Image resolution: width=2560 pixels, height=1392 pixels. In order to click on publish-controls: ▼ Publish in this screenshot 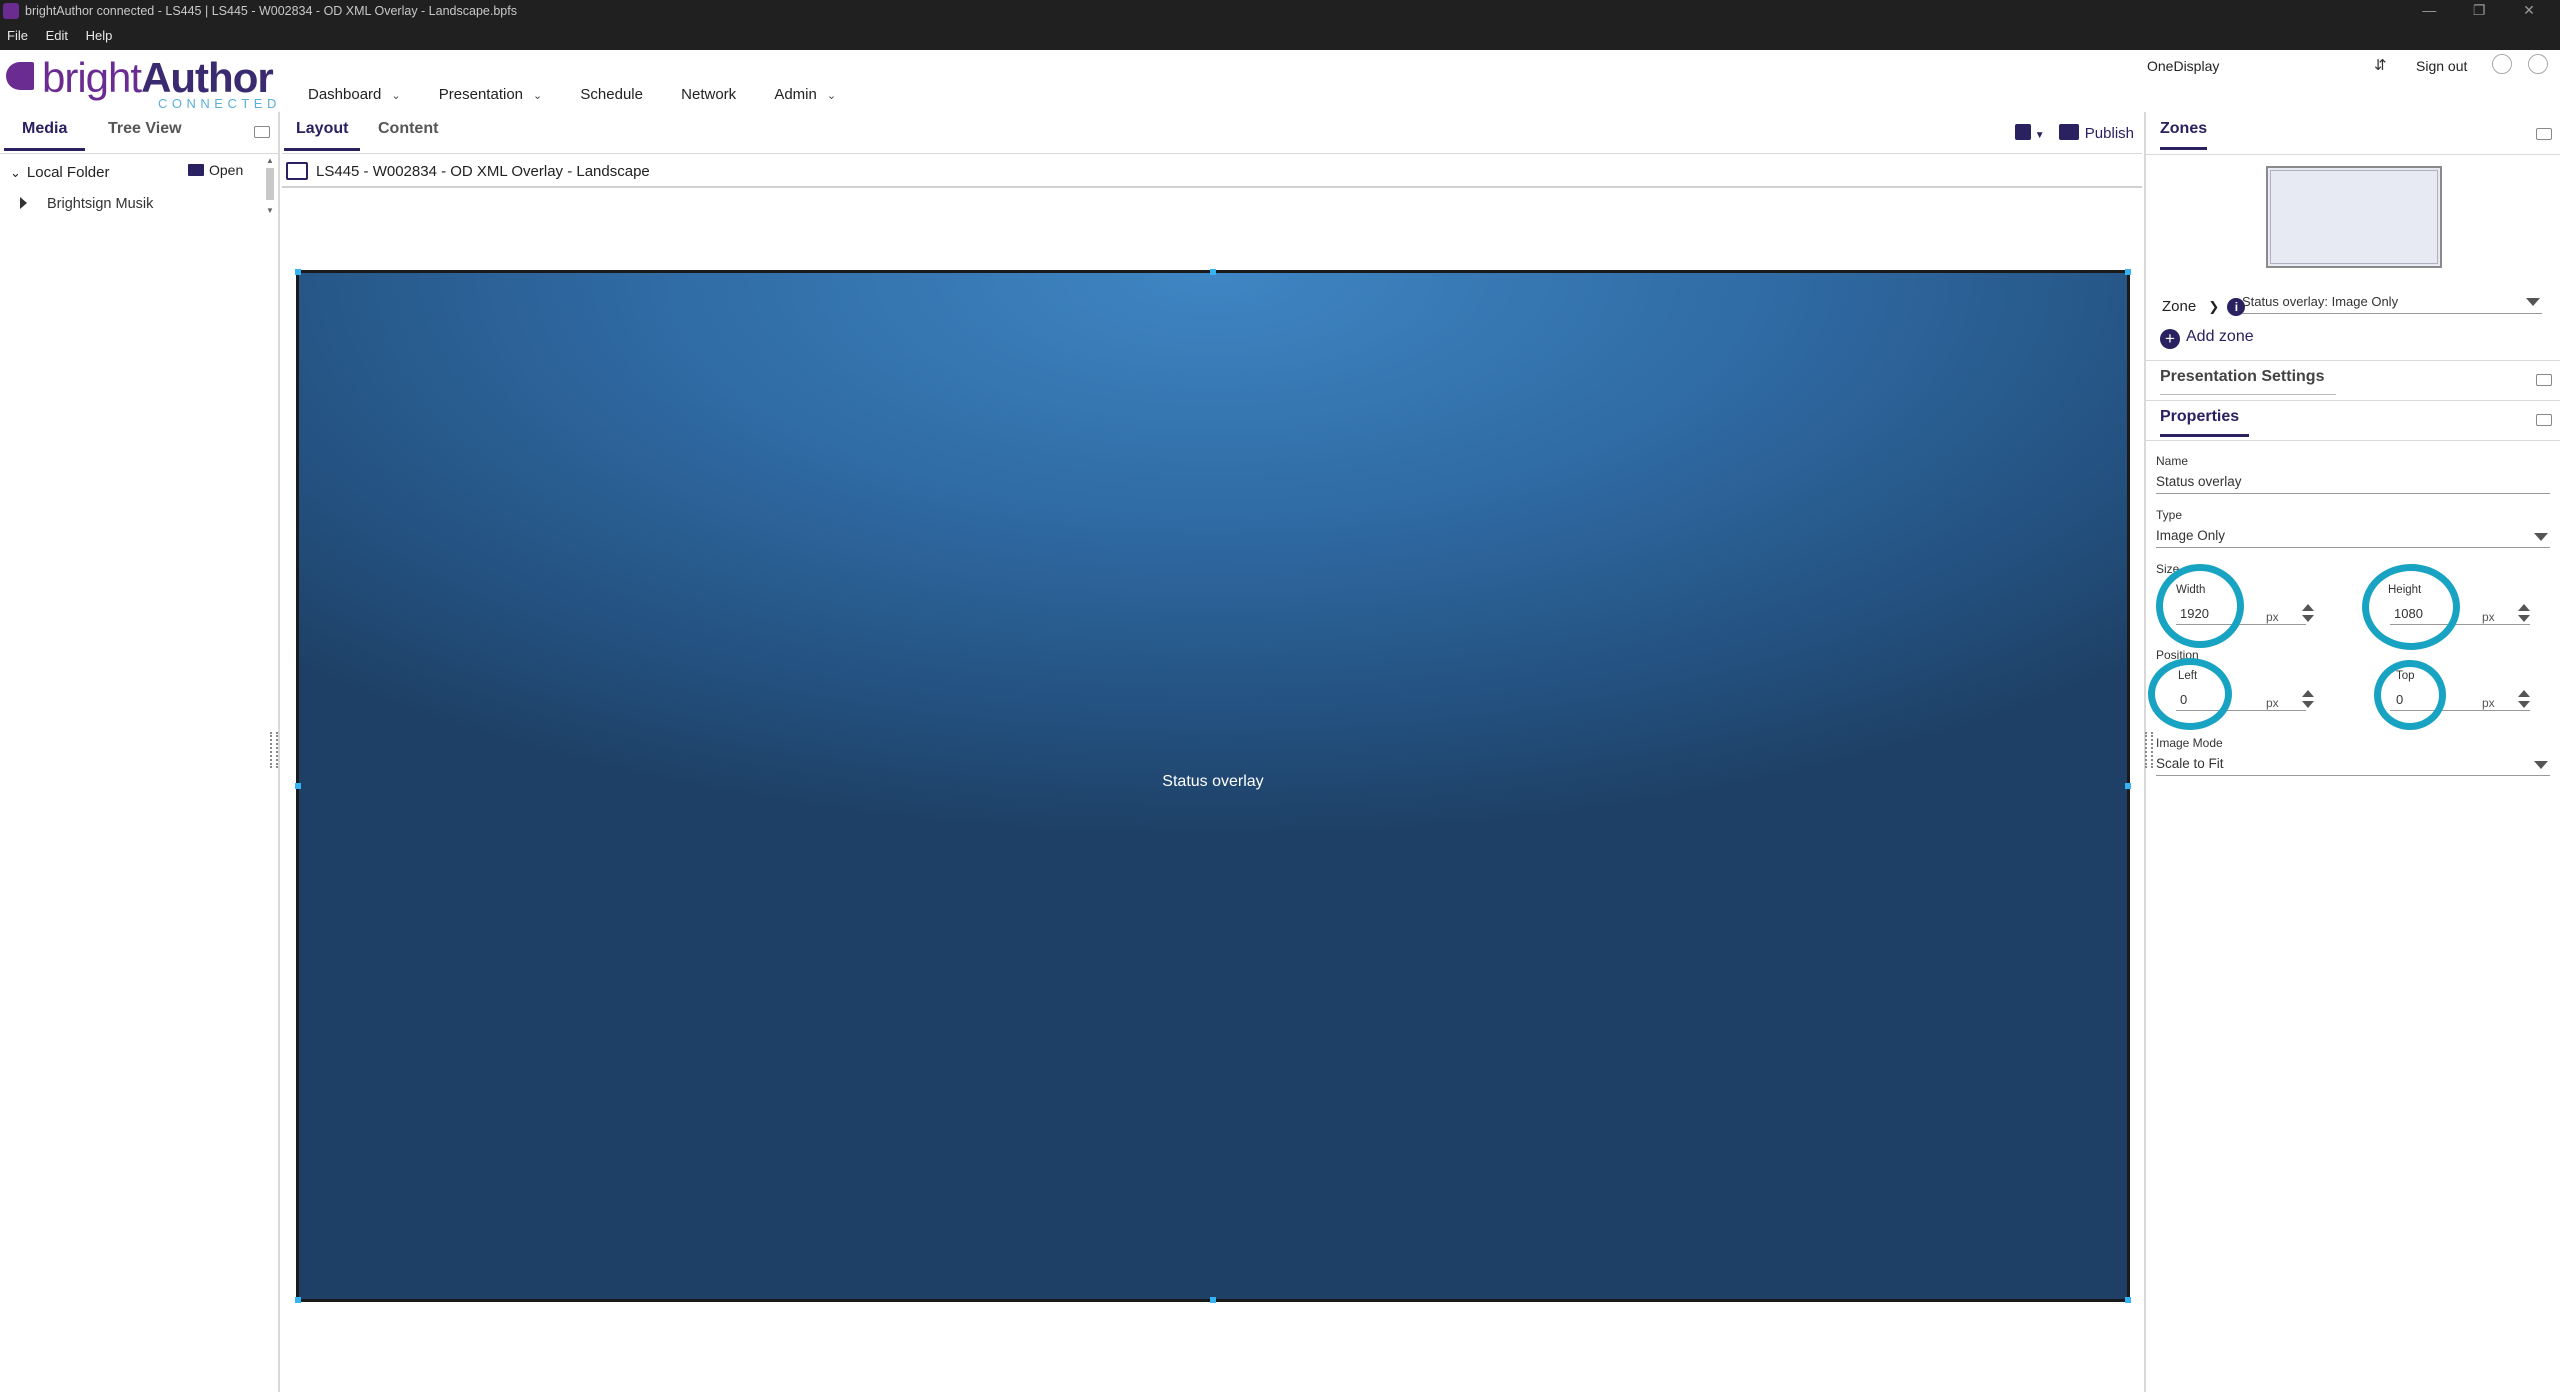, I will do `click(2074, 133)`.